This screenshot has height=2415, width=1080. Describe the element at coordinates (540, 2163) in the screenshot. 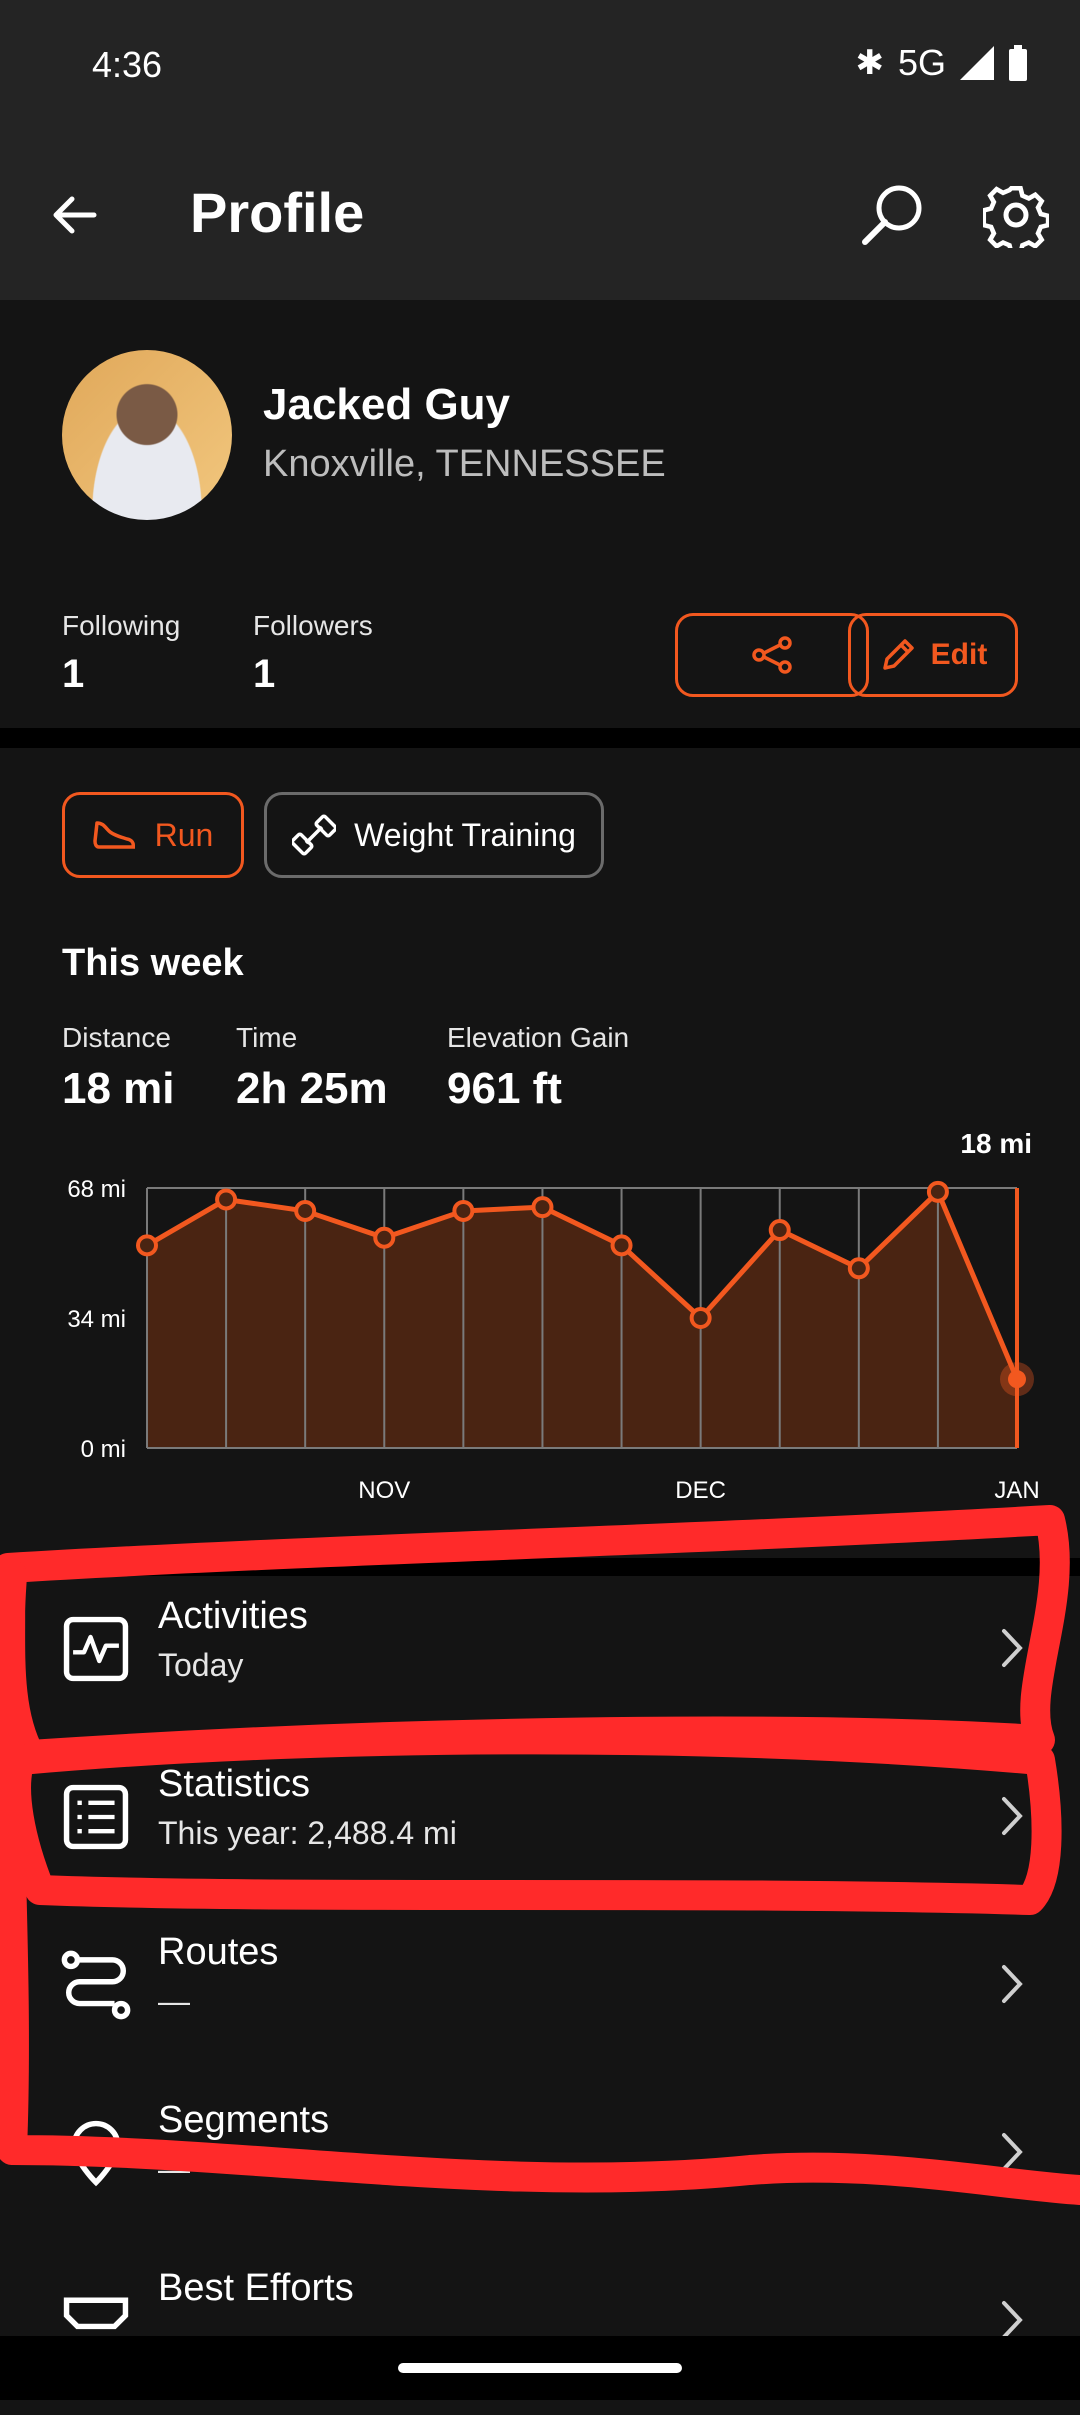

I see `nav-item-segments: Segments —` at that location.